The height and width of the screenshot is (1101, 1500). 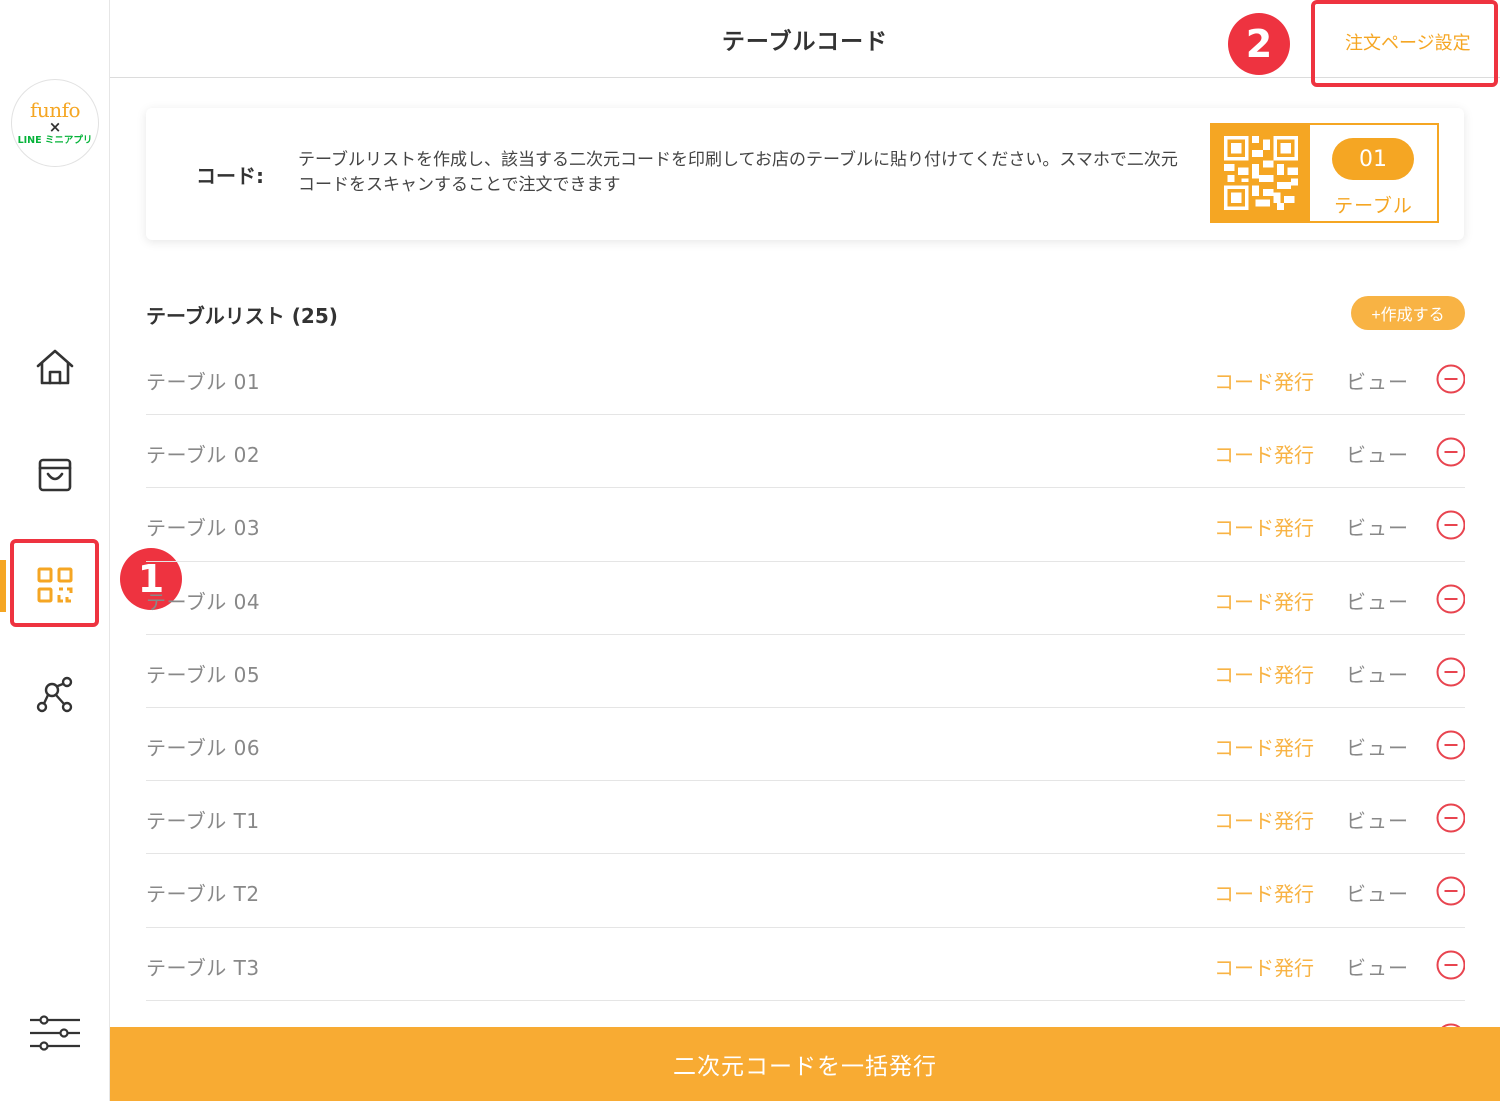 What do you see at coordinates (203, 747) in the screenshot?
I see `table-name: テーブル 06` at bounding box center [203, 747].